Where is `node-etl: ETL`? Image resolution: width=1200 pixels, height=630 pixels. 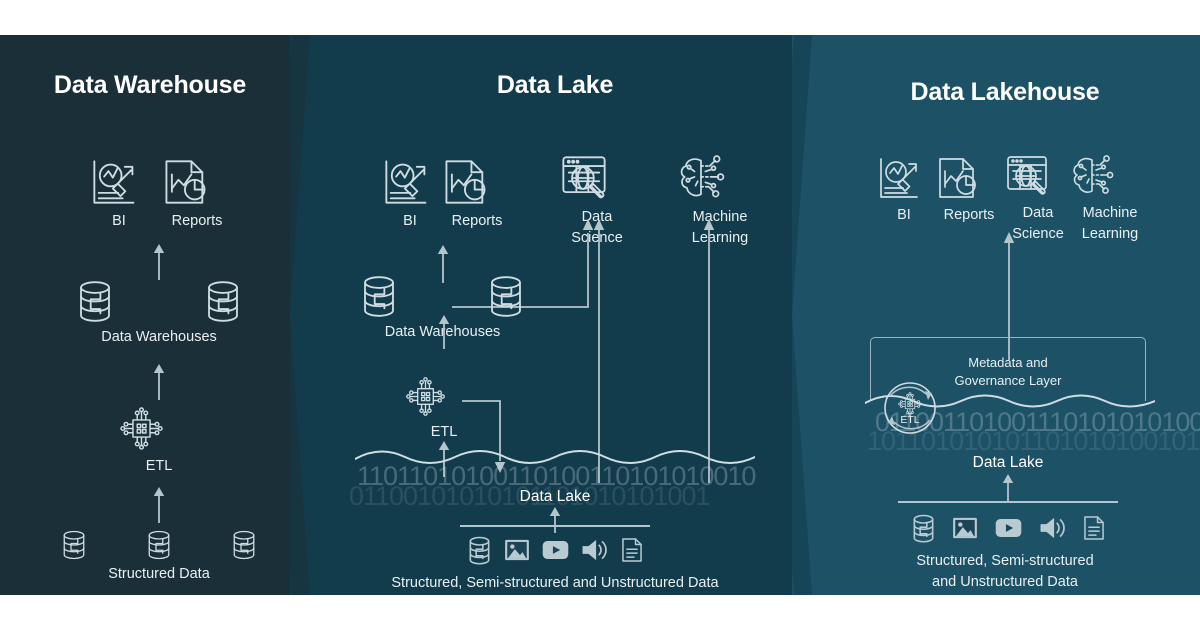 node-etl: ETL is located at coordinates (159, 441).